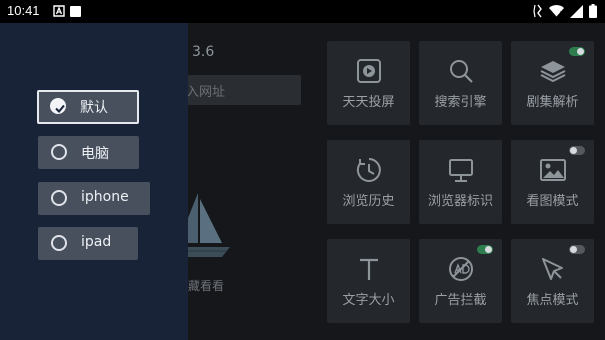  What do you see at coordinates (23, 10) in the screenshot?
I see `status-time: 10:41` at bounding box center [23, 10].